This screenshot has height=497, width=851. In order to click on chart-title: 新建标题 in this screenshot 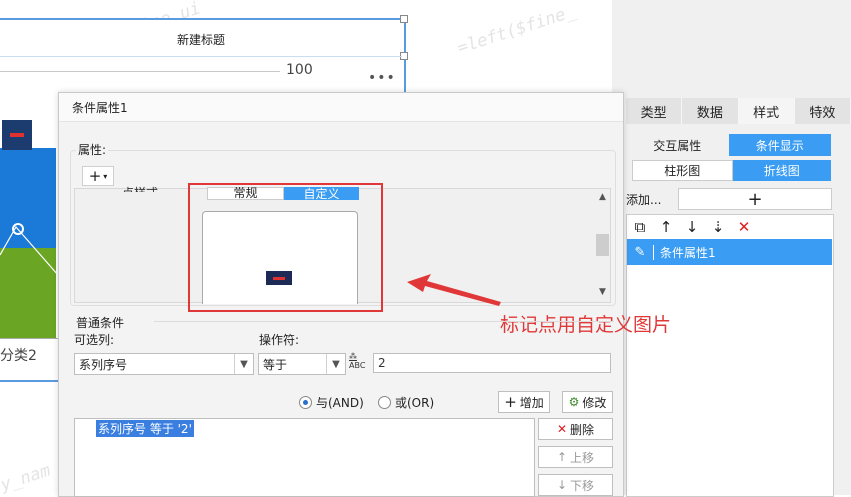, I will do `click(201, 39)`.